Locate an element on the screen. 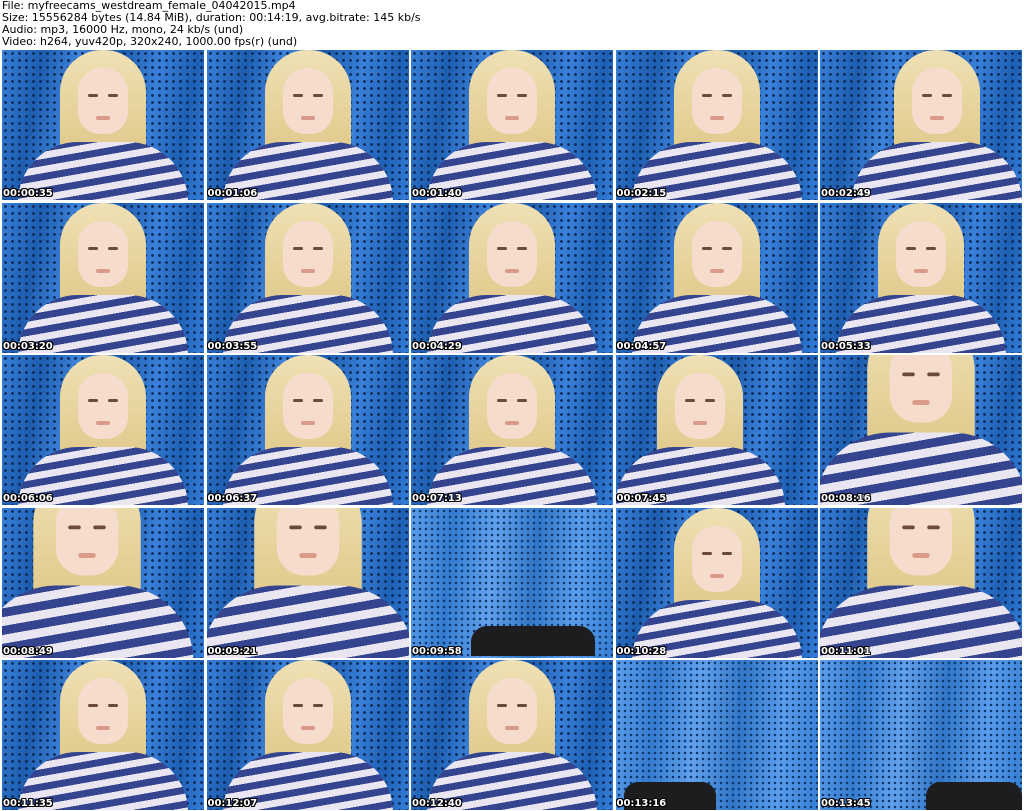 The height and width of the screenshot is (811, 1024). thumbnail-frame: 00:09:58 is located at coordinates (512, 582).